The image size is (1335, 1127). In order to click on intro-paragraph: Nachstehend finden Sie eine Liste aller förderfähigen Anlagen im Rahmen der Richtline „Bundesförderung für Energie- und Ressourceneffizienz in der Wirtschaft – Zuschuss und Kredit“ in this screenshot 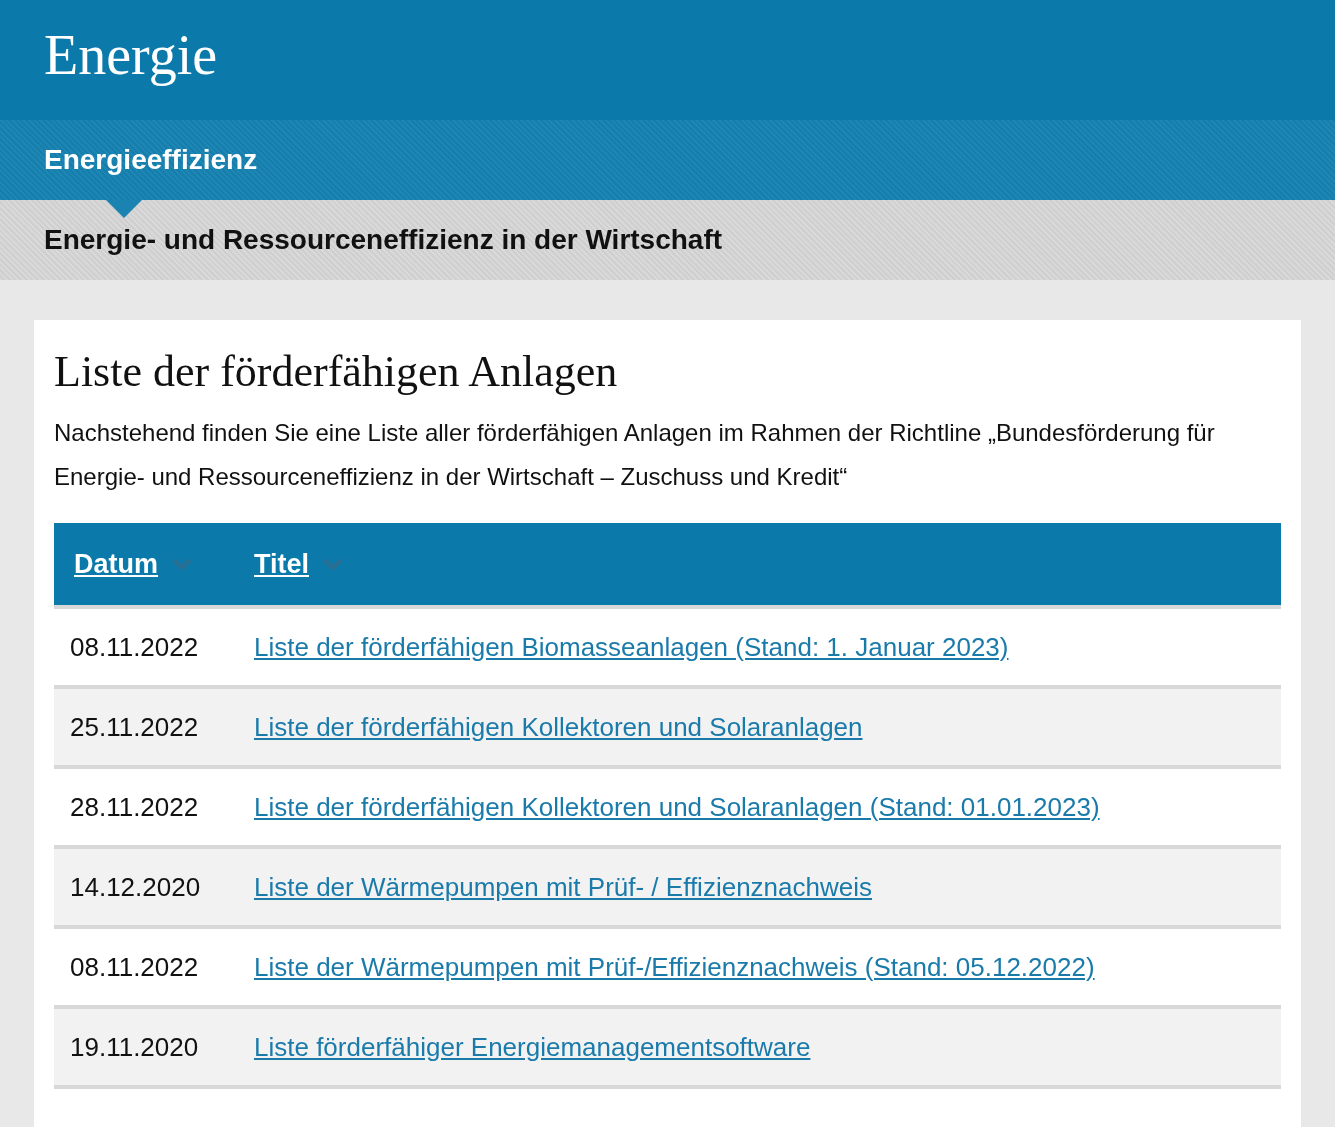, I will do `click(635, 455)`.